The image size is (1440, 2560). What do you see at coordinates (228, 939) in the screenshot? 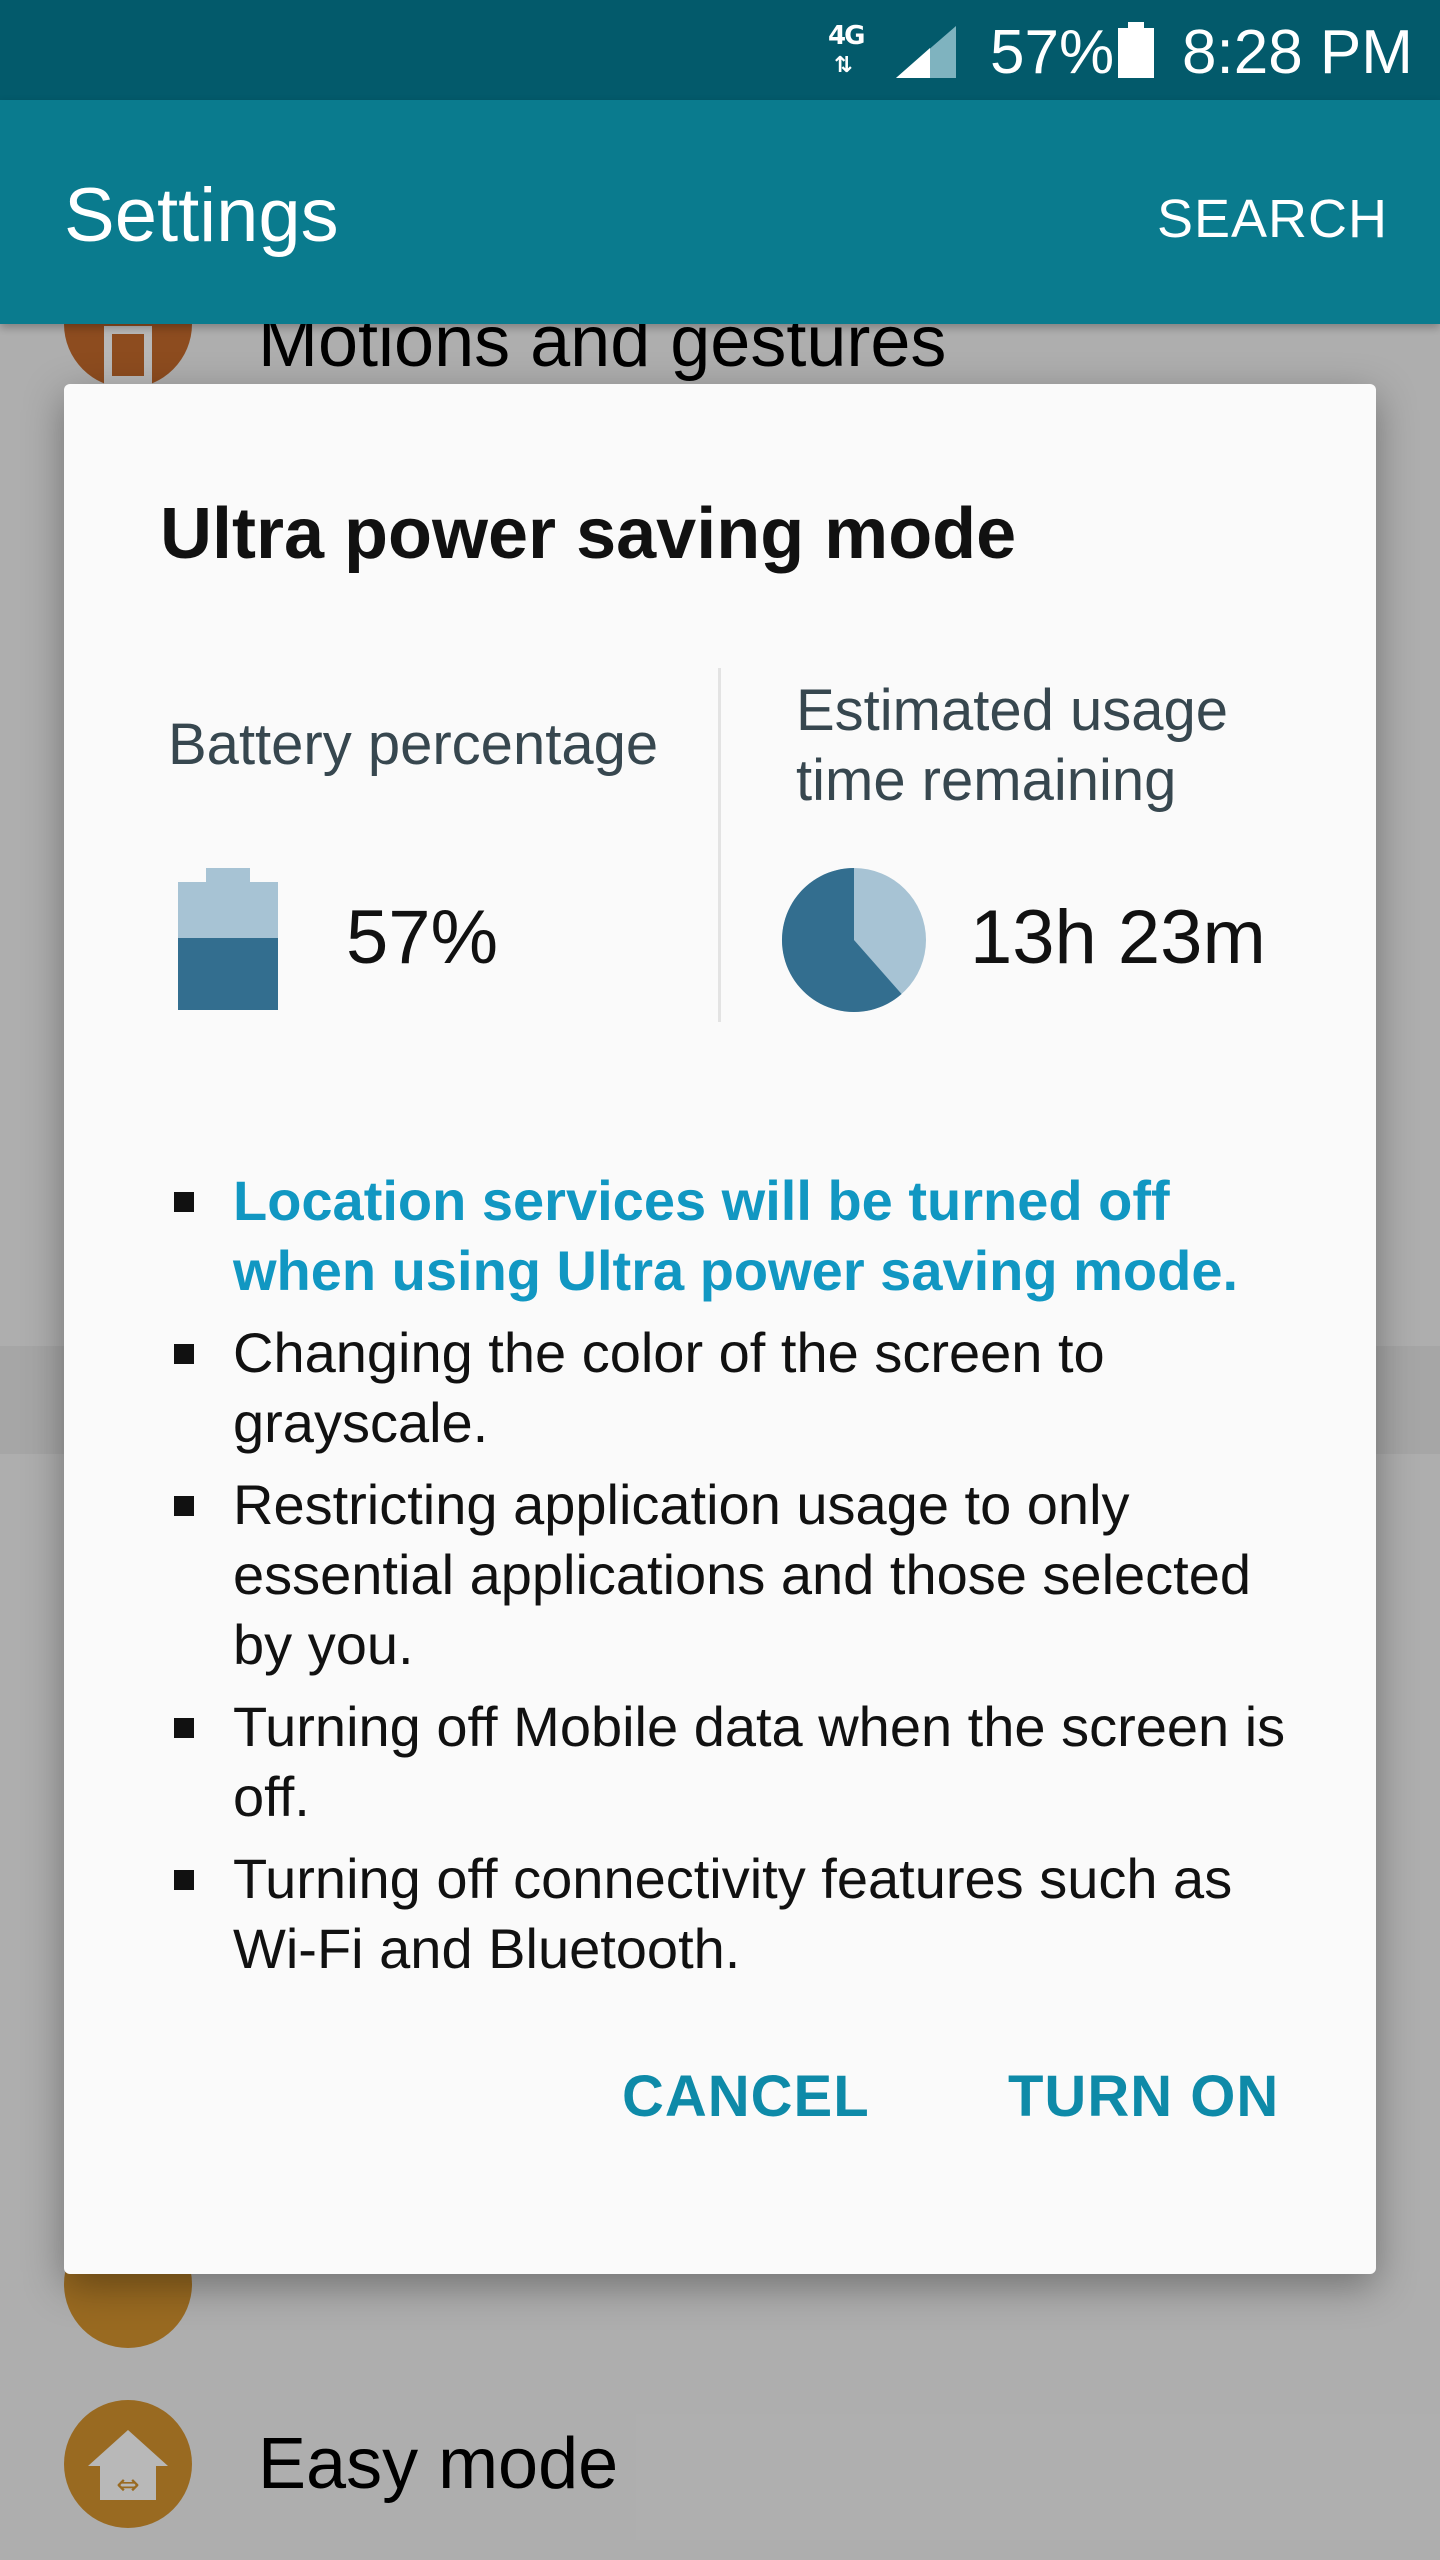
I see `battery-icon` at bounding box center [228, 939].